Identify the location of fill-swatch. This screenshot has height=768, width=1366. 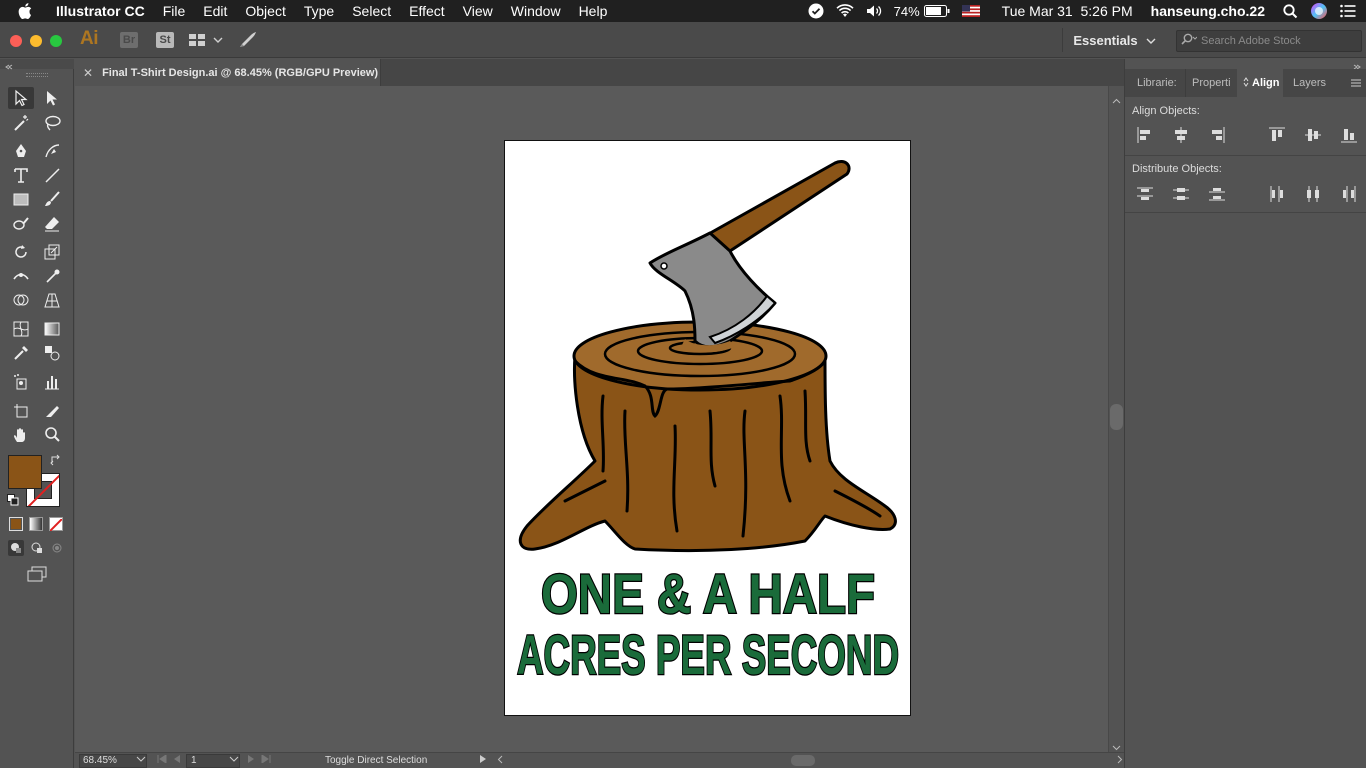
(25, 472).